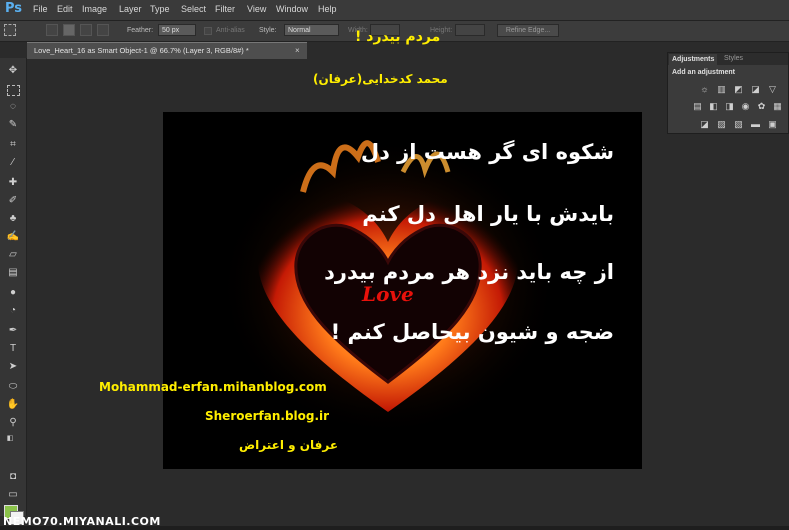 The width and height of the screenshot is (789, 530). I want to click on blur-tool-icon: ●, so click(13, 293).